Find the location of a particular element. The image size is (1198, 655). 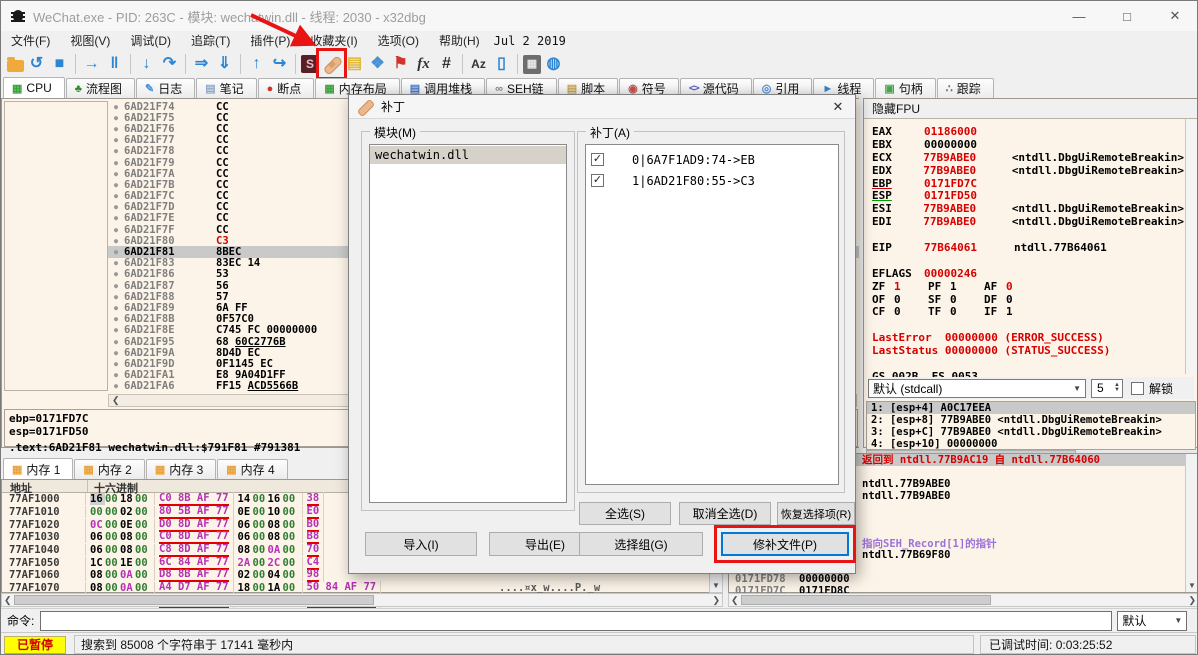

menu-item-2: 视图(V) is located at coordinates (90, 40).